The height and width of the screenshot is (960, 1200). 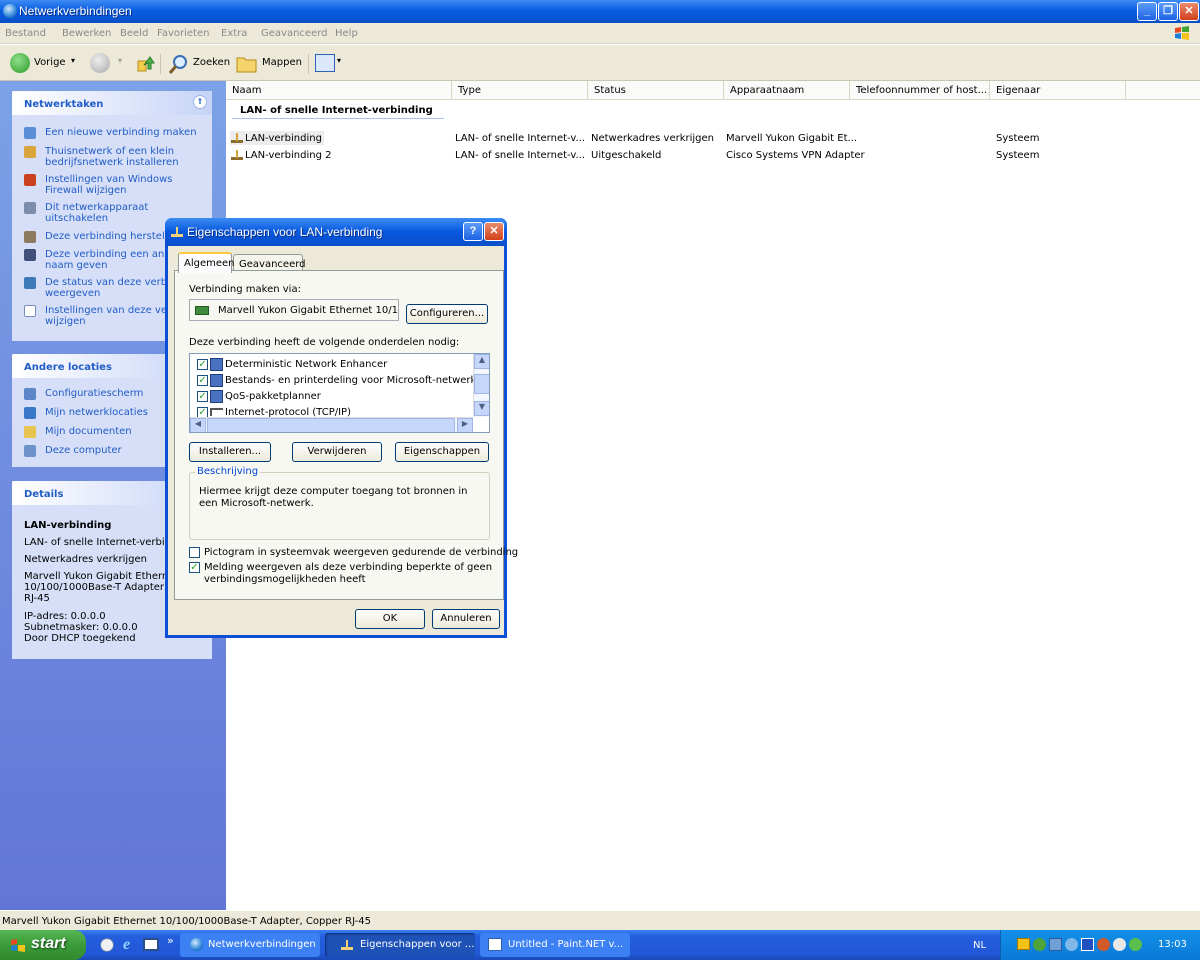 I want to click on help-button: ?, so click(x=473, y=231).